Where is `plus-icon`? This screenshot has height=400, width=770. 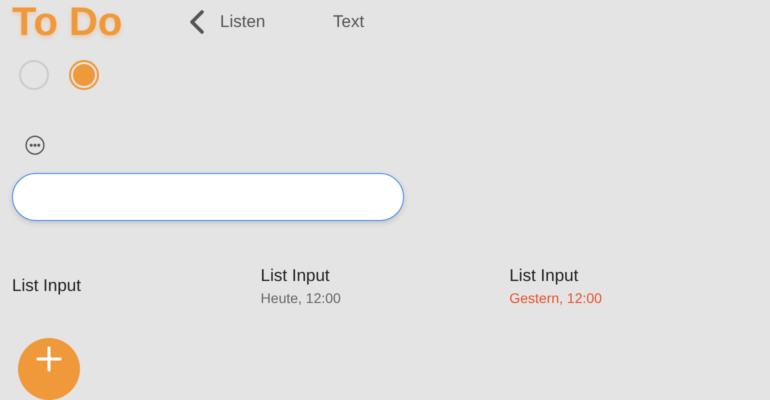
plus-icon is located at coordinates (49, 359).